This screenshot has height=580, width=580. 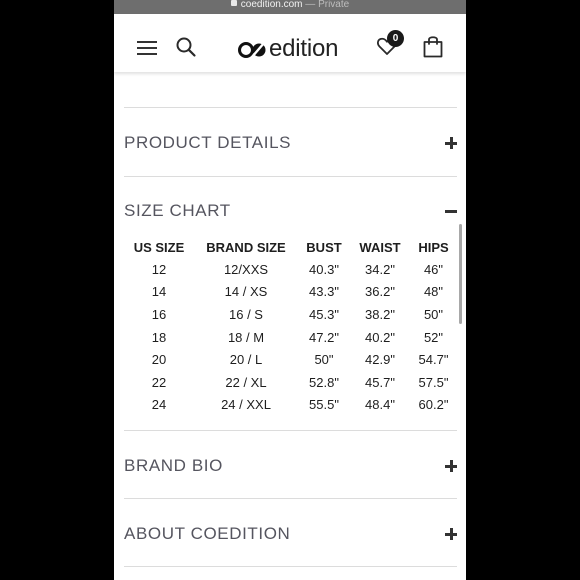 What do you see at coordinates (324, 292) in the screenshot?
I see `table-cell: 43.3"` at bounding box center [324, 292].